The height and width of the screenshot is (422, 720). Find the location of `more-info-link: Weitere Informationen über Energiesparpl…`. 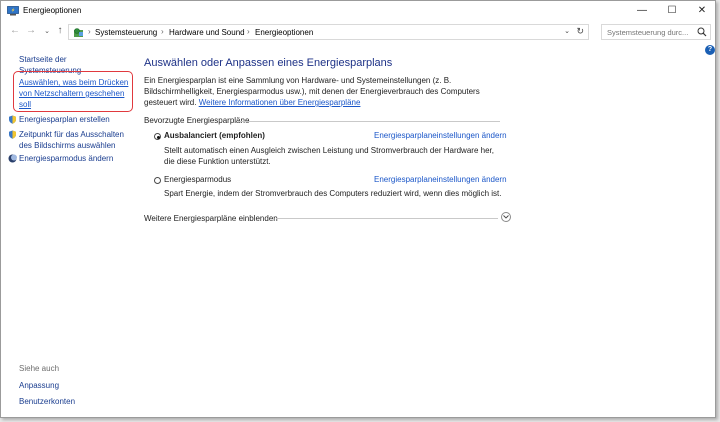

more-info-link: Weitere Informationen über Energiesparpl… is located at coordinates (280, 102).